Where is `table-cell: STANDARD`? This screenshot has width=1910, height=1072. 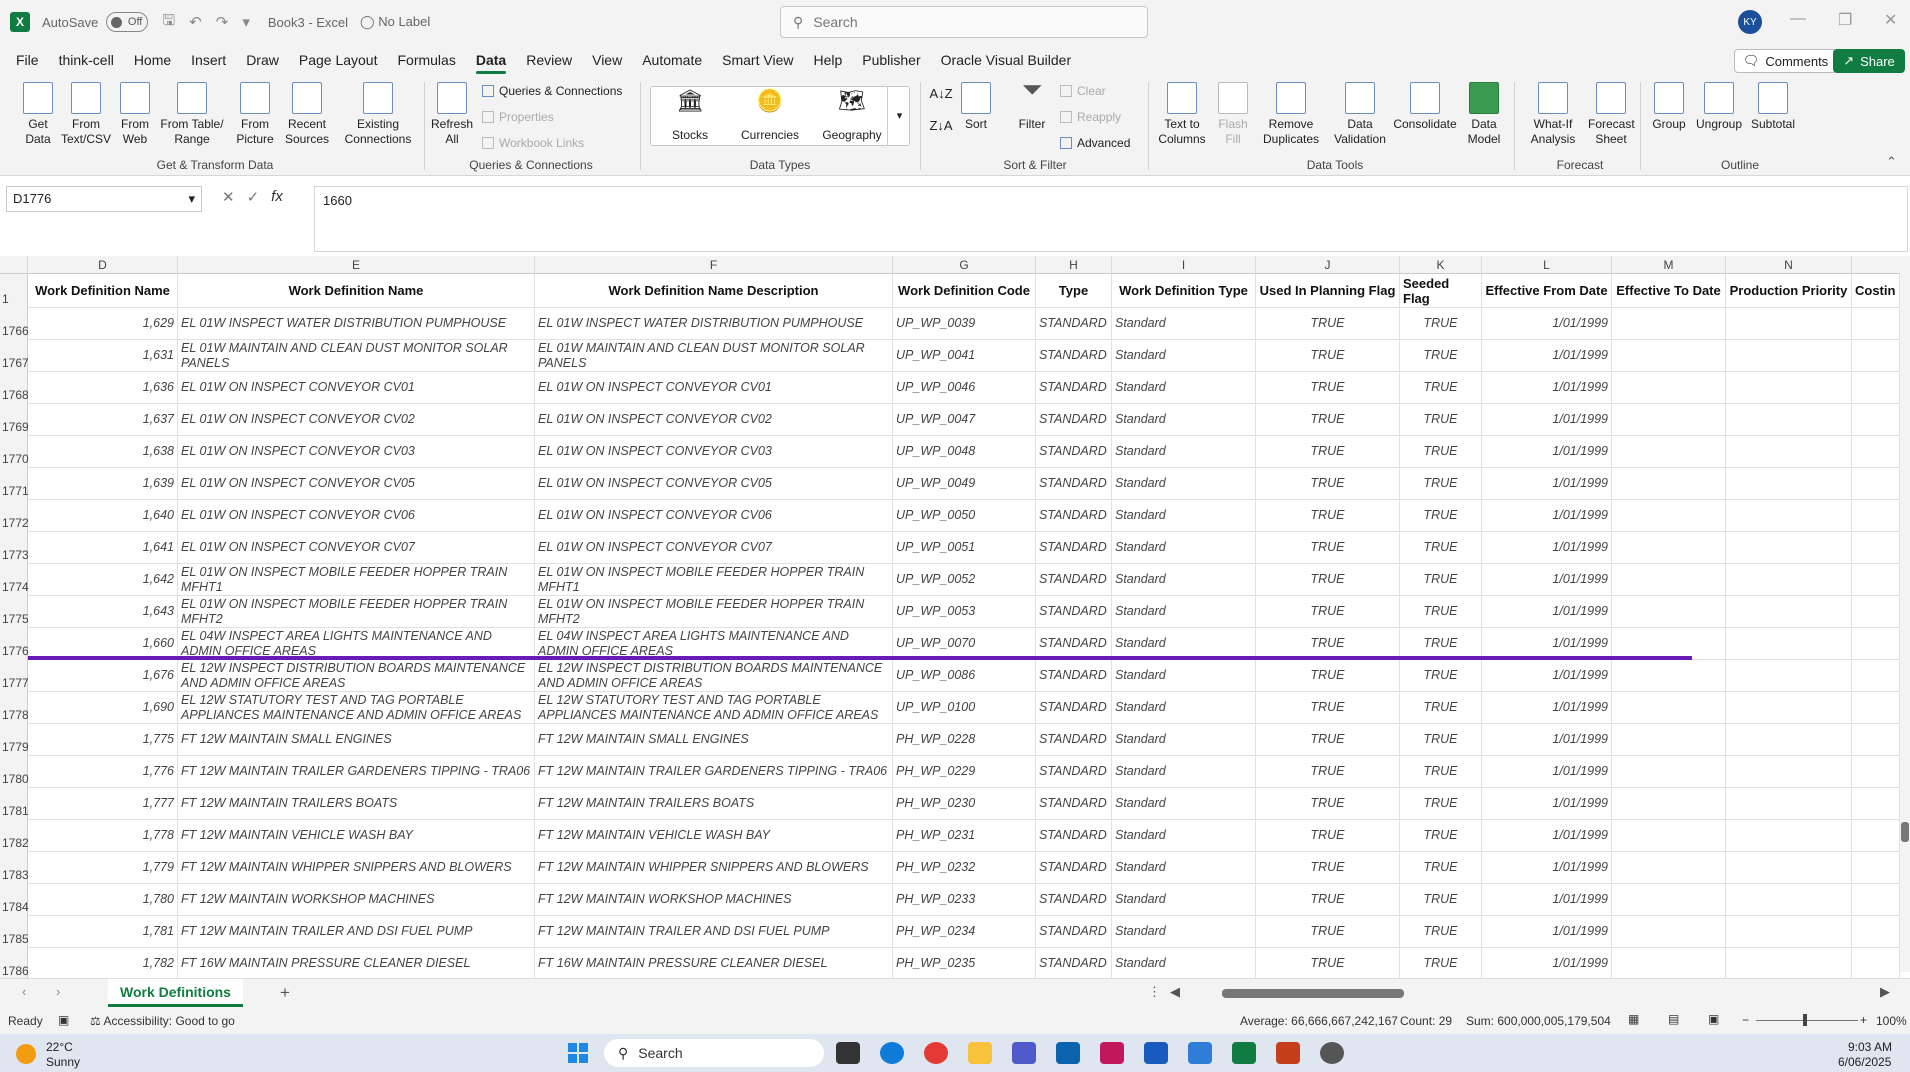
table-cell: STANDARD is located at coordinates (1074, 740).